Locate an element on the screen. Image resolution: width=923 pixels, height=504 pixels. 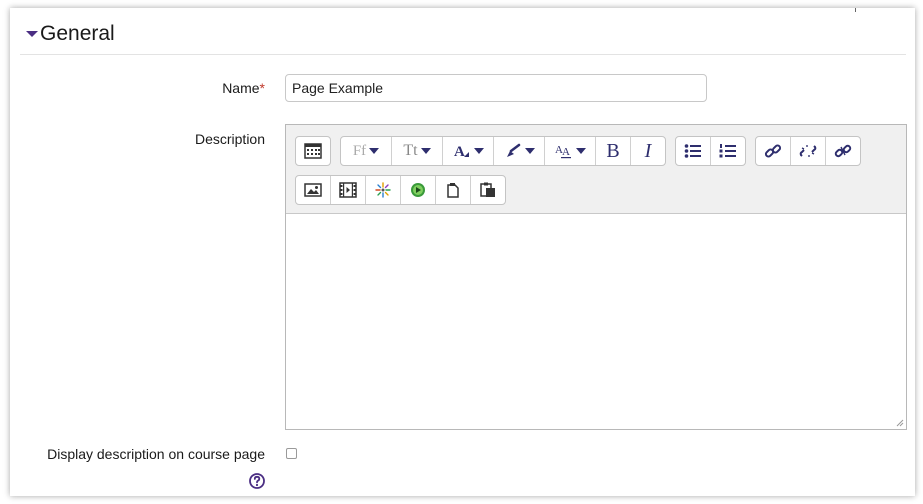
font-size-button: Tt is located at coordinates (417, 151).